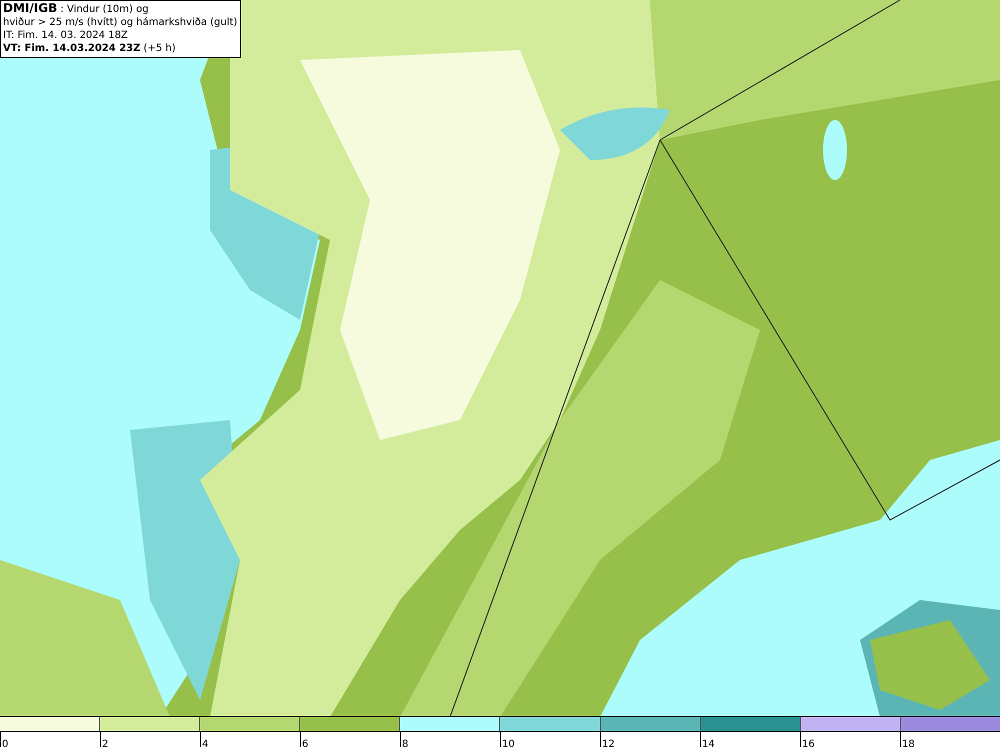 The image size is (1000, 747). Describe the element at coordinates (908, 743) in the screenshot. I see `legend-label: 18` at that location.